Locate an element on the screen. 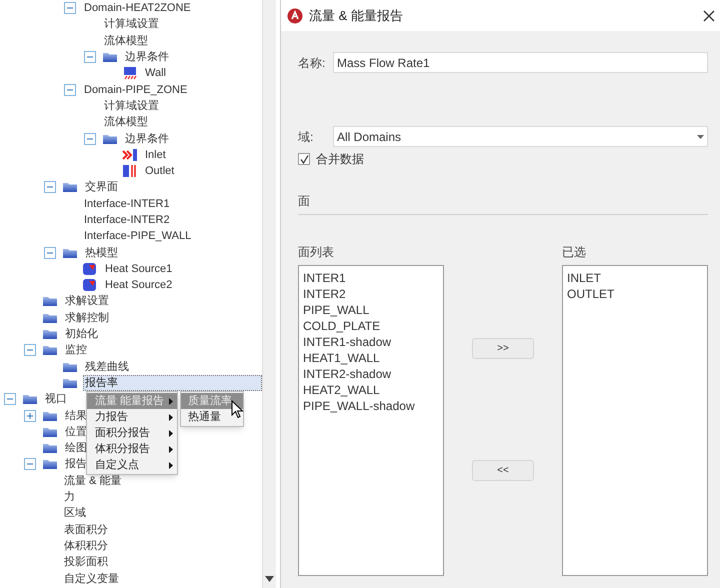  tree-item: 结果 is located at coordinates (76, 416).